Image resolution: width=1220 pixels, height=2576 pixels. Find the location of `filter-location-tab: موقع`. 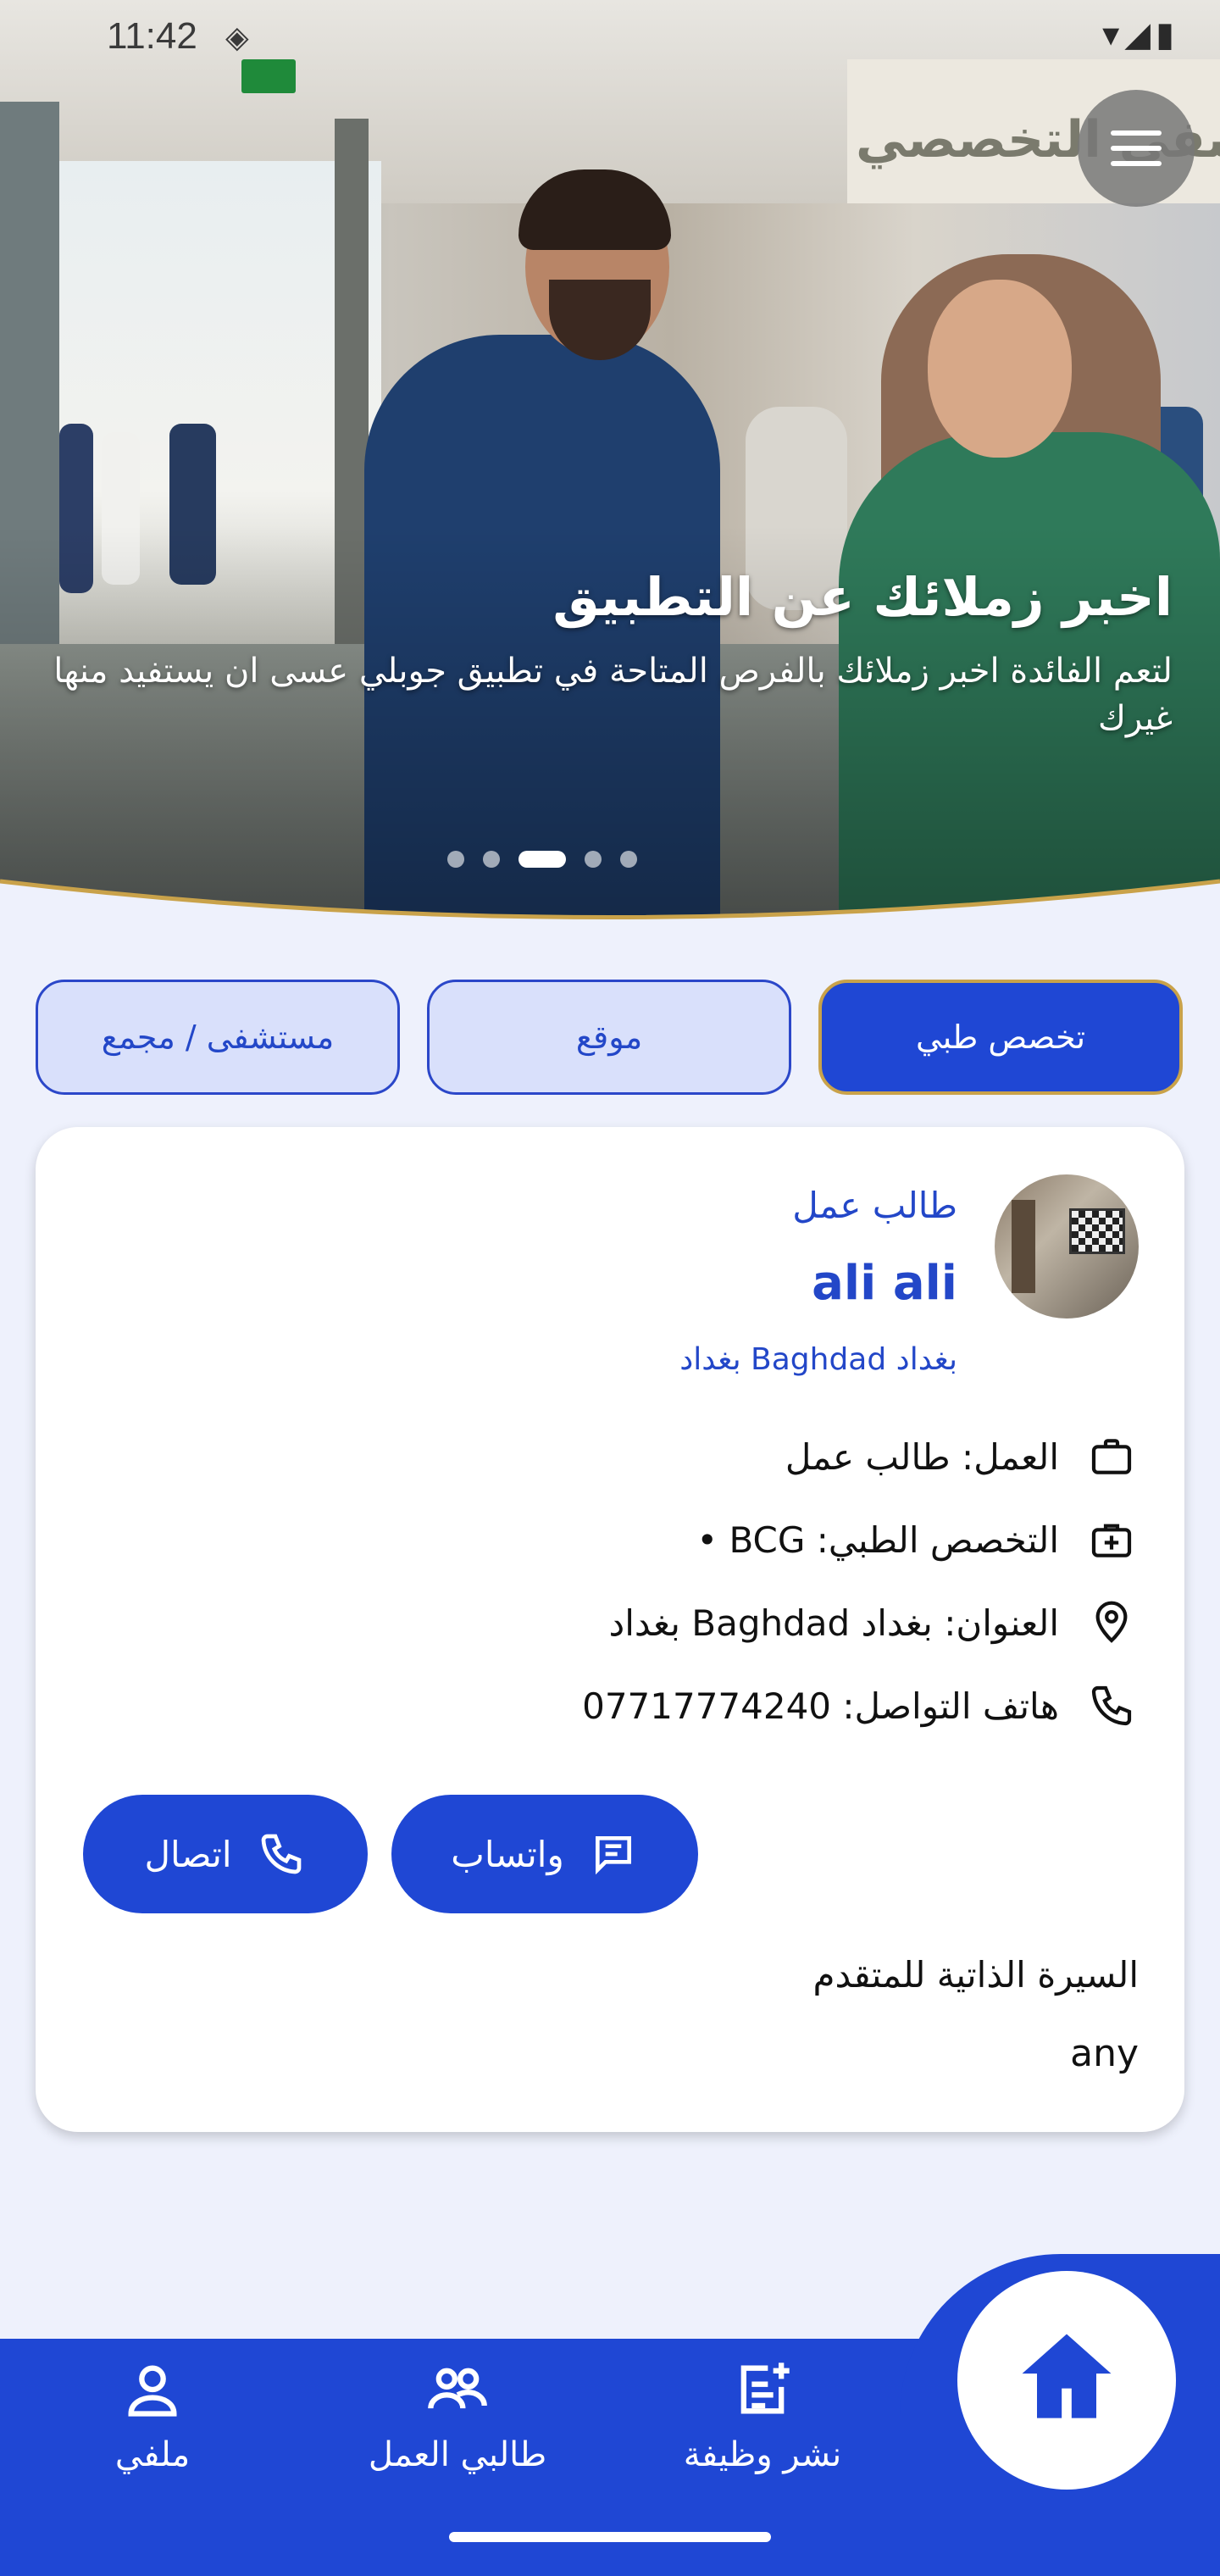

filter-location-tab: موقع is located at coordinates (609, 1037).